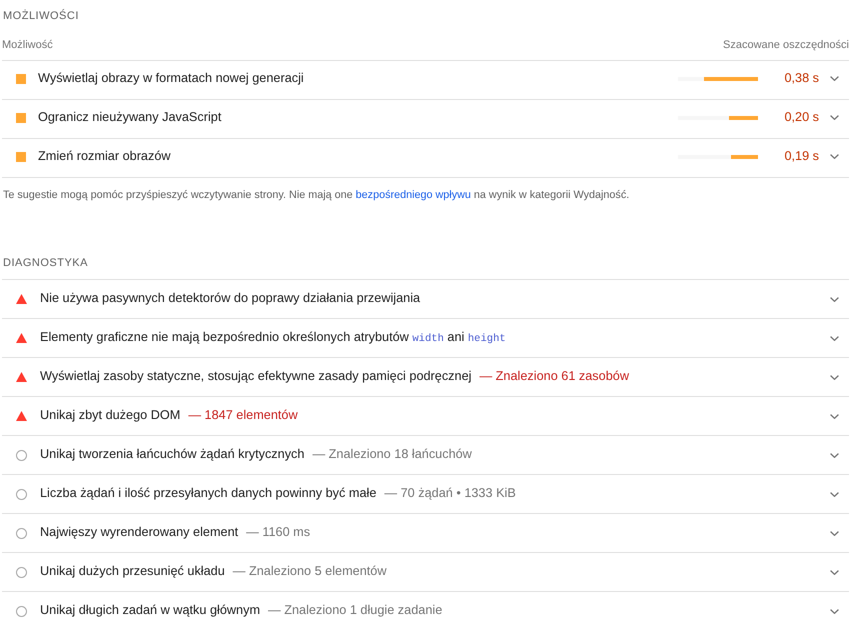 The image size is (851, 628). What do you see at coordinates (208, 493) in the screenshot?
I see `audit-title: Liczba żądań i ilość przesyłanych danych powinny być małe` at bounding box center [208, 493].